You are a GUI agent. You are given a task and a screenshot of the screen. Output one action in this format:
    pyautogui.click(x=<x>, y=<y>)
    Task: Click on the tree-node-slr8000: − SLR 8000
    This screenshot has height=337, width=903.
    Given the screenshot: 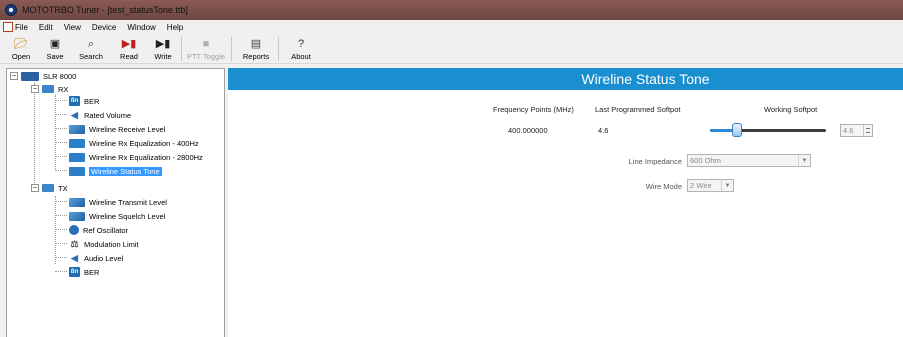 What is the action you would take?
    pyautogui.click(x=43, y=76)
    